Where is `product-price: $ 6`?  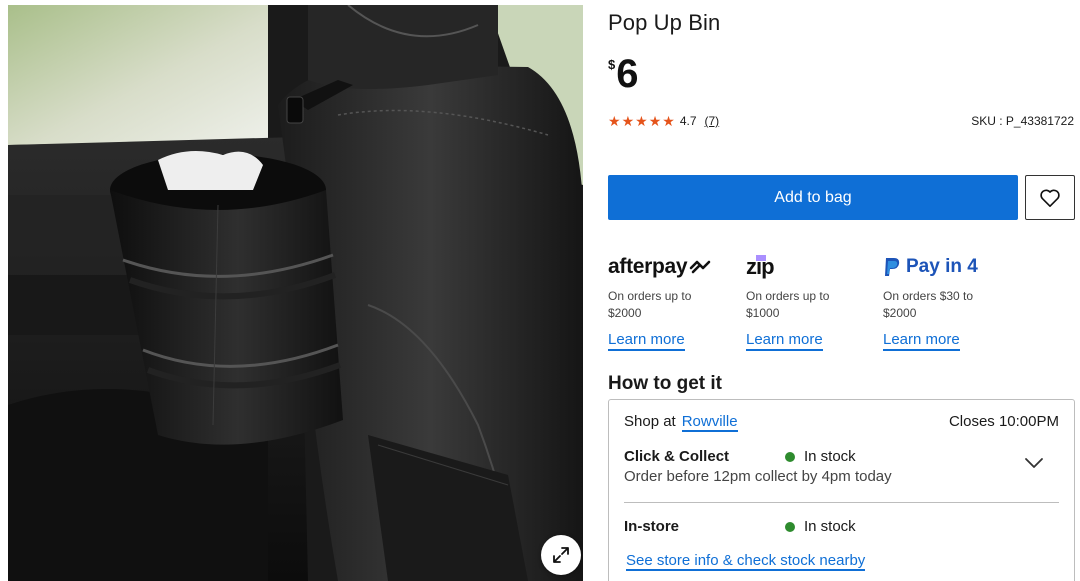
product-price: $ 6 is located at coordinates (623, 74).